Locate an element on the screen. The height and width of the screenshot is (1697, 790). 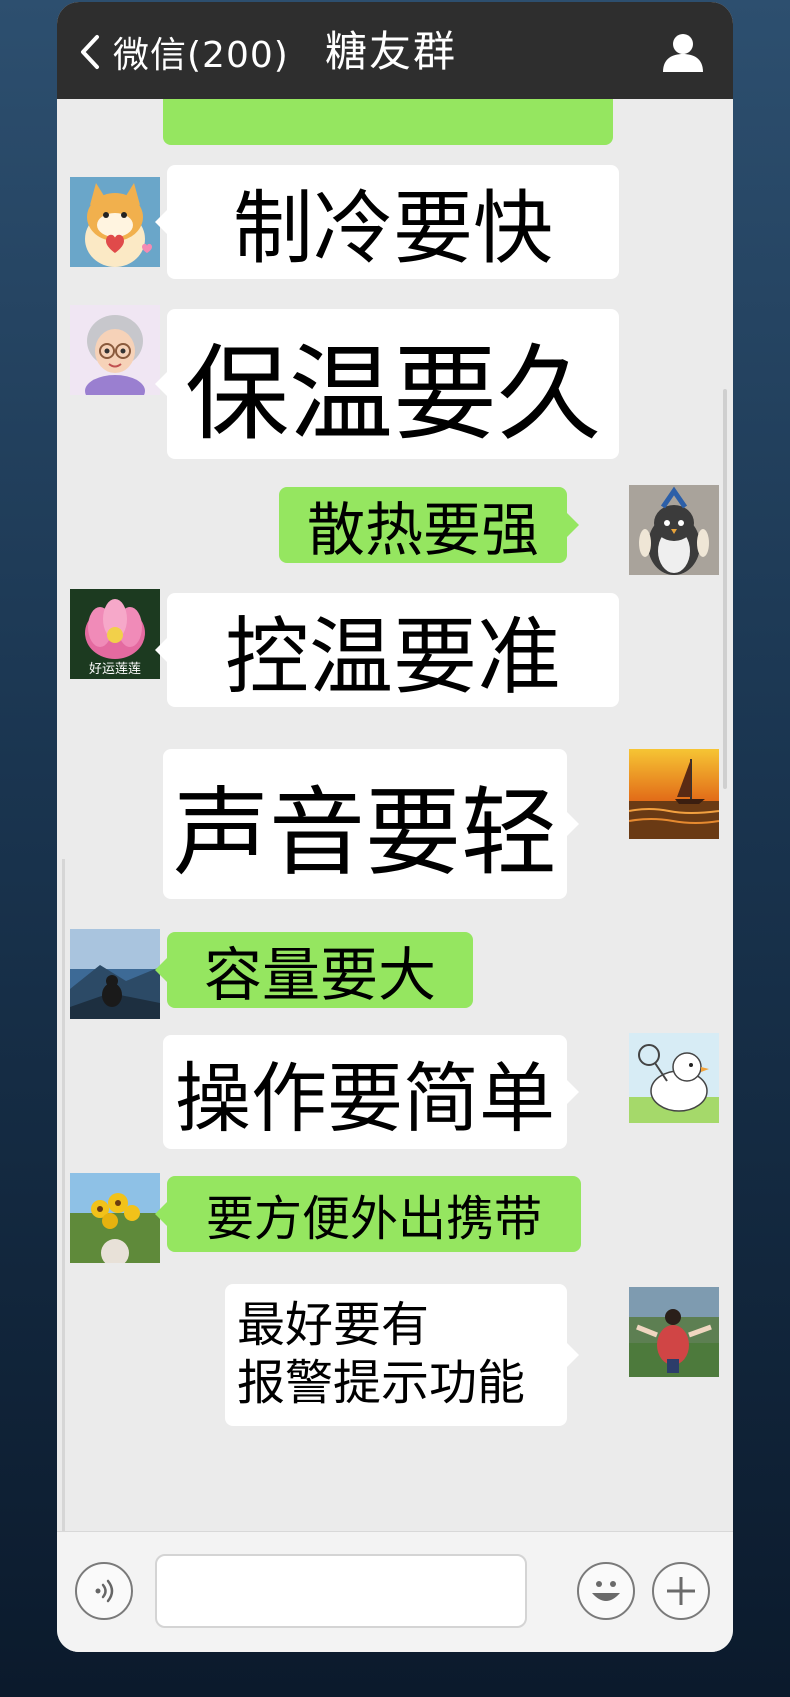
message-text: 操作要简单 is located at coordinates (365, 1098).